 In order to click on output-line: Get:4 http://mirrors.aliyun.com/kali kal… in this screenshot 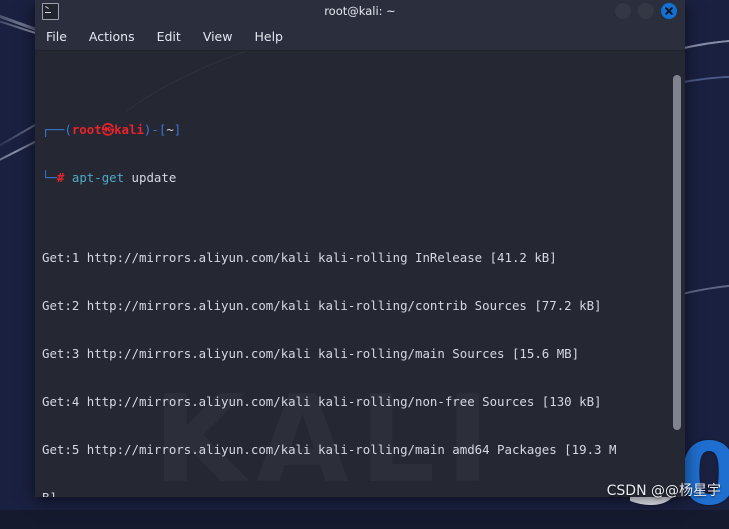, I will do `click(356, 402)`.